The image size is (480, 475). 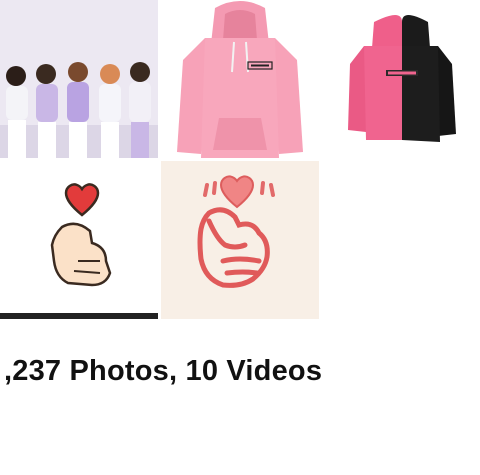 I want to click on photo-thumbnail-pink-black-hoodie, so click(x=401, y=79).